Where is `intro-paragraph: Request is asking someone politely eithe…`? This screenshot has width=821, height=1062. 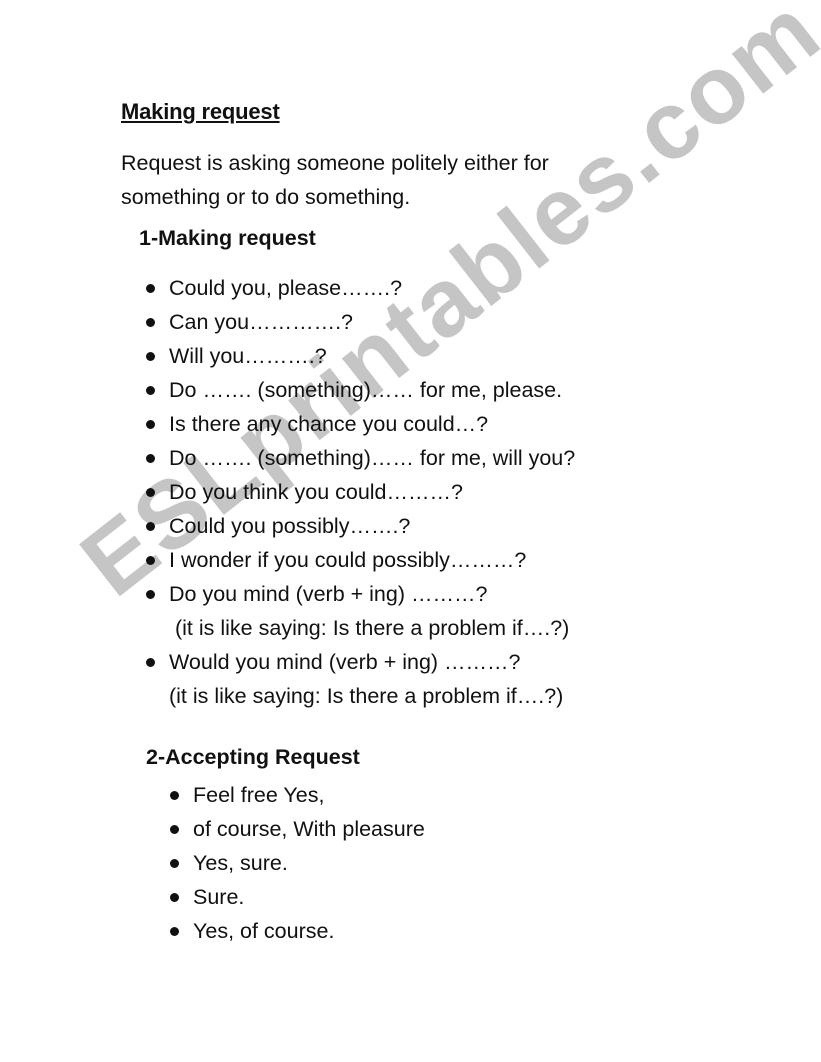 intro-paragraph: Request is asking someone politely eithe… is located at coordinates (335, 180).